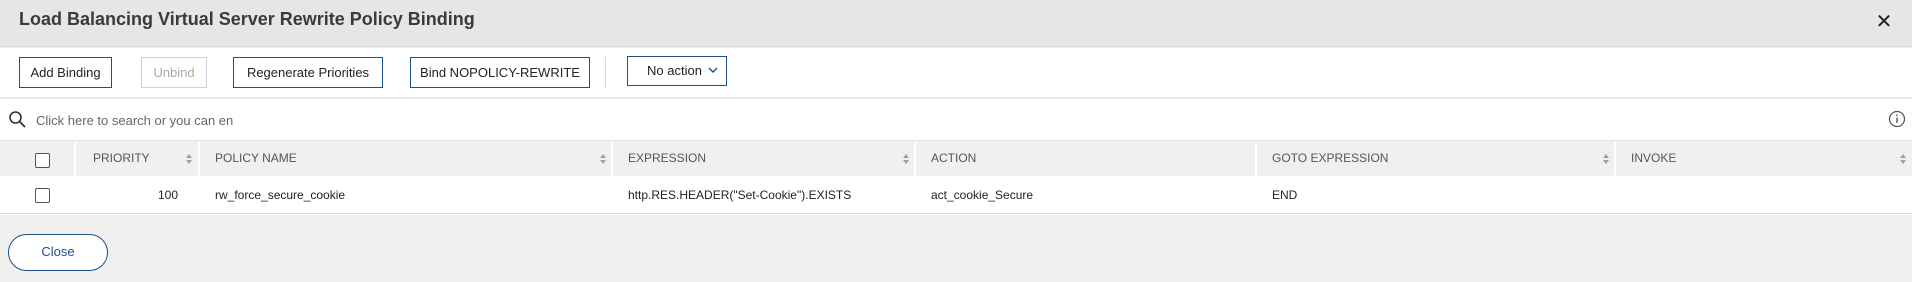 The width and height of the screenshot is (1912, 282). Describe the element at coordinates (1654, 158) in the screenshot. I see `column-header-label: INVOKE` at that location.